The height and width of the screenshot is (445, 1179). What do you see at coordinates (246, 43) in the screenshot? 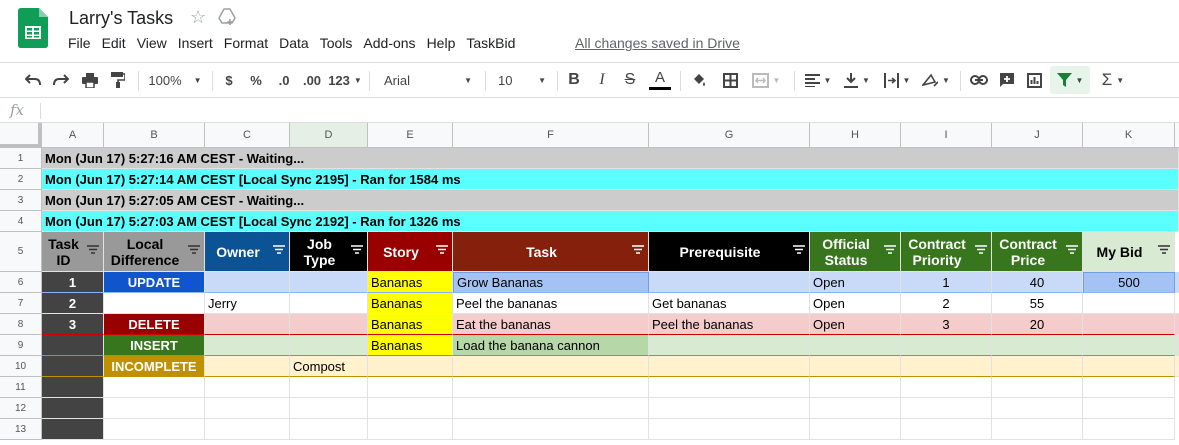
I see `menu-item-format: Format` at bounding box center [246, 43].